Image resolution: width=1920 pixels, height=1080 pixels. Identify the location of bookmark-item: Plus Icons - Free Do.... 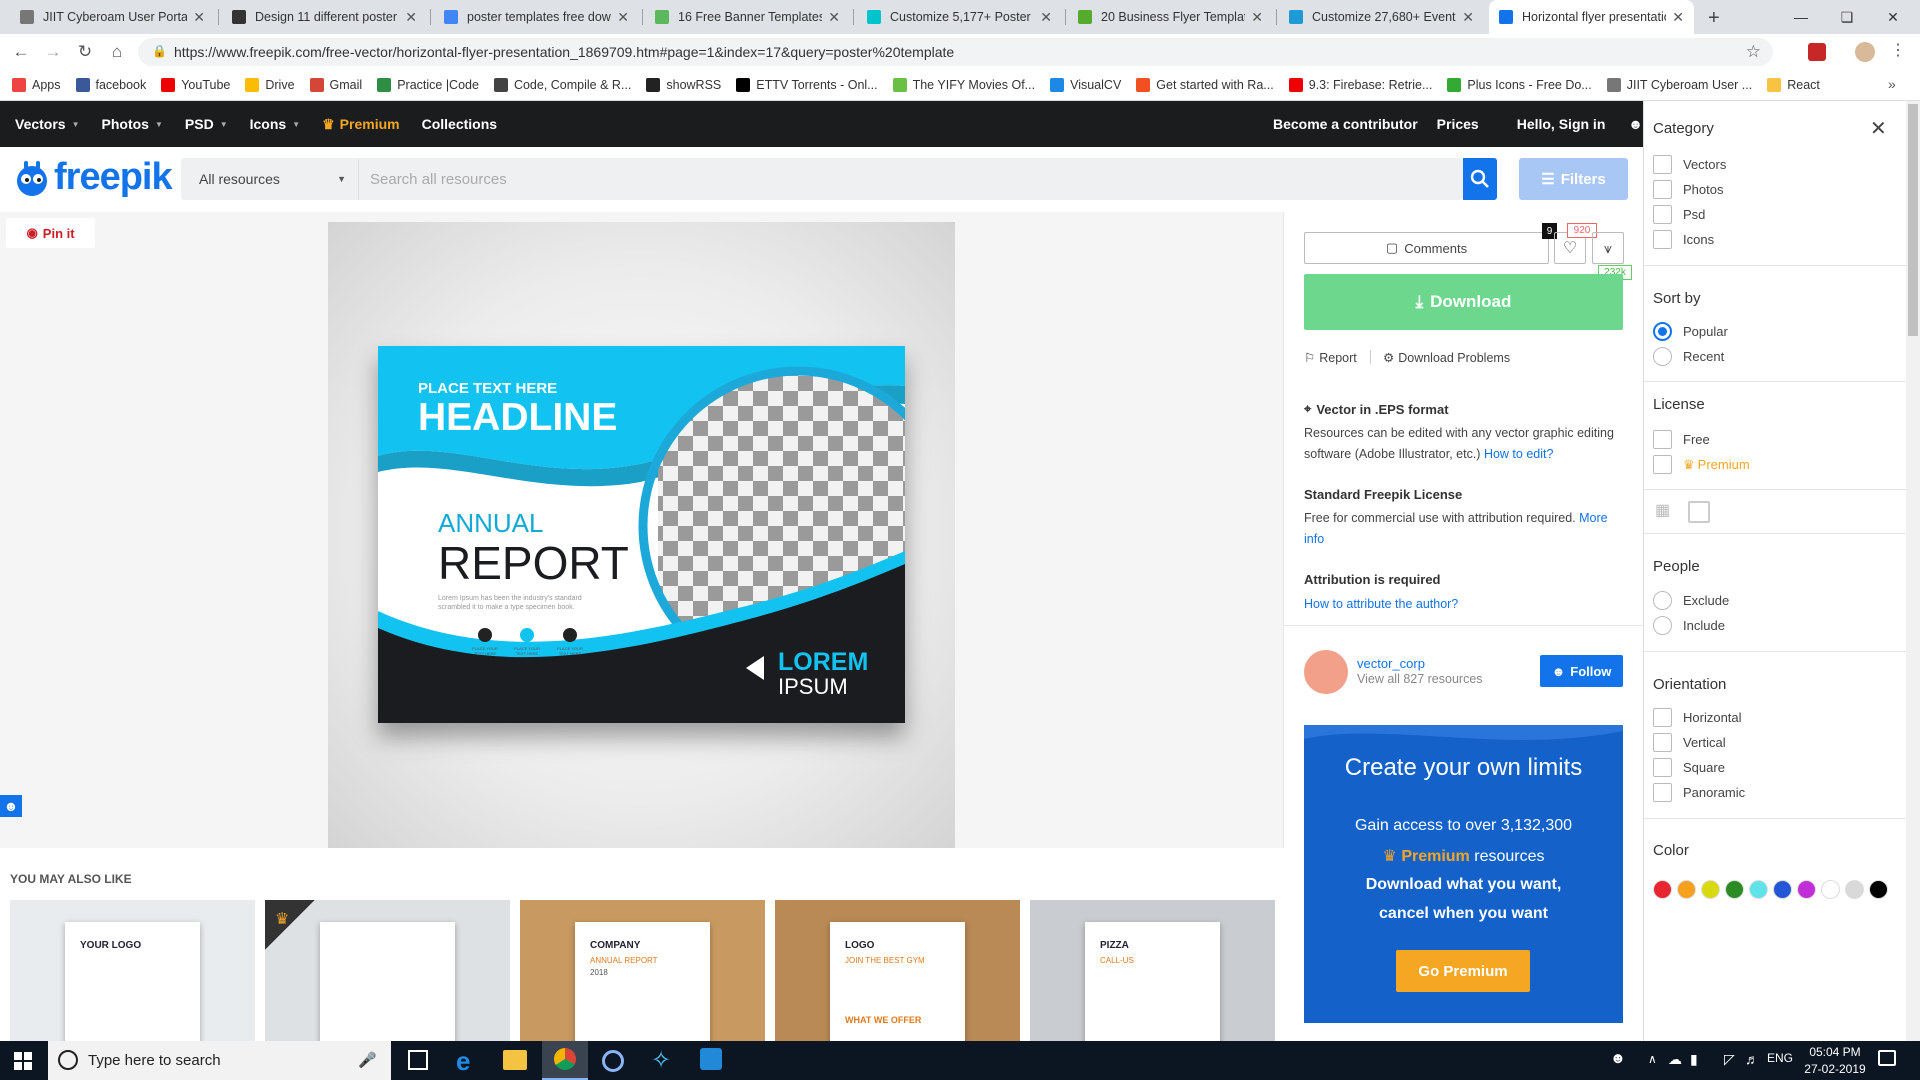
(1519, 85).